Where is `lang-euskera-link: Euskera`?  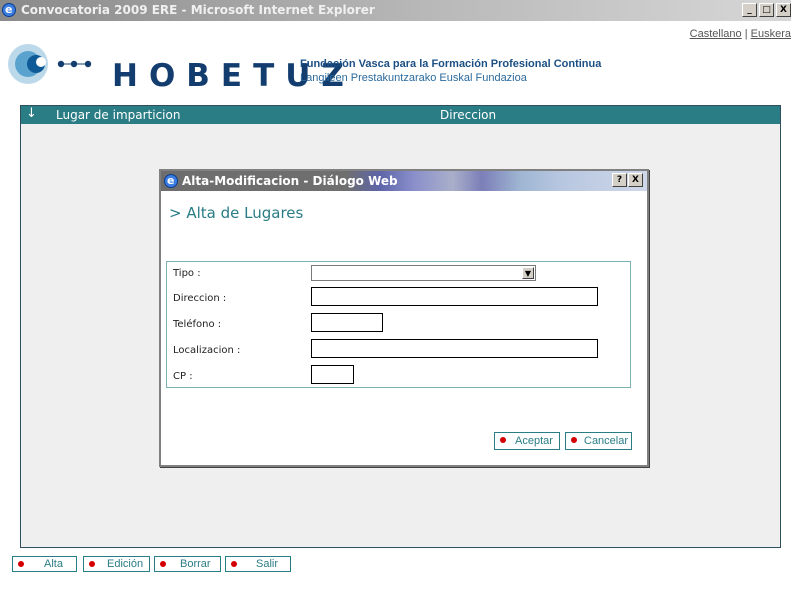
lang-euskera-link: Euskera is located at coordinates (771, 34).